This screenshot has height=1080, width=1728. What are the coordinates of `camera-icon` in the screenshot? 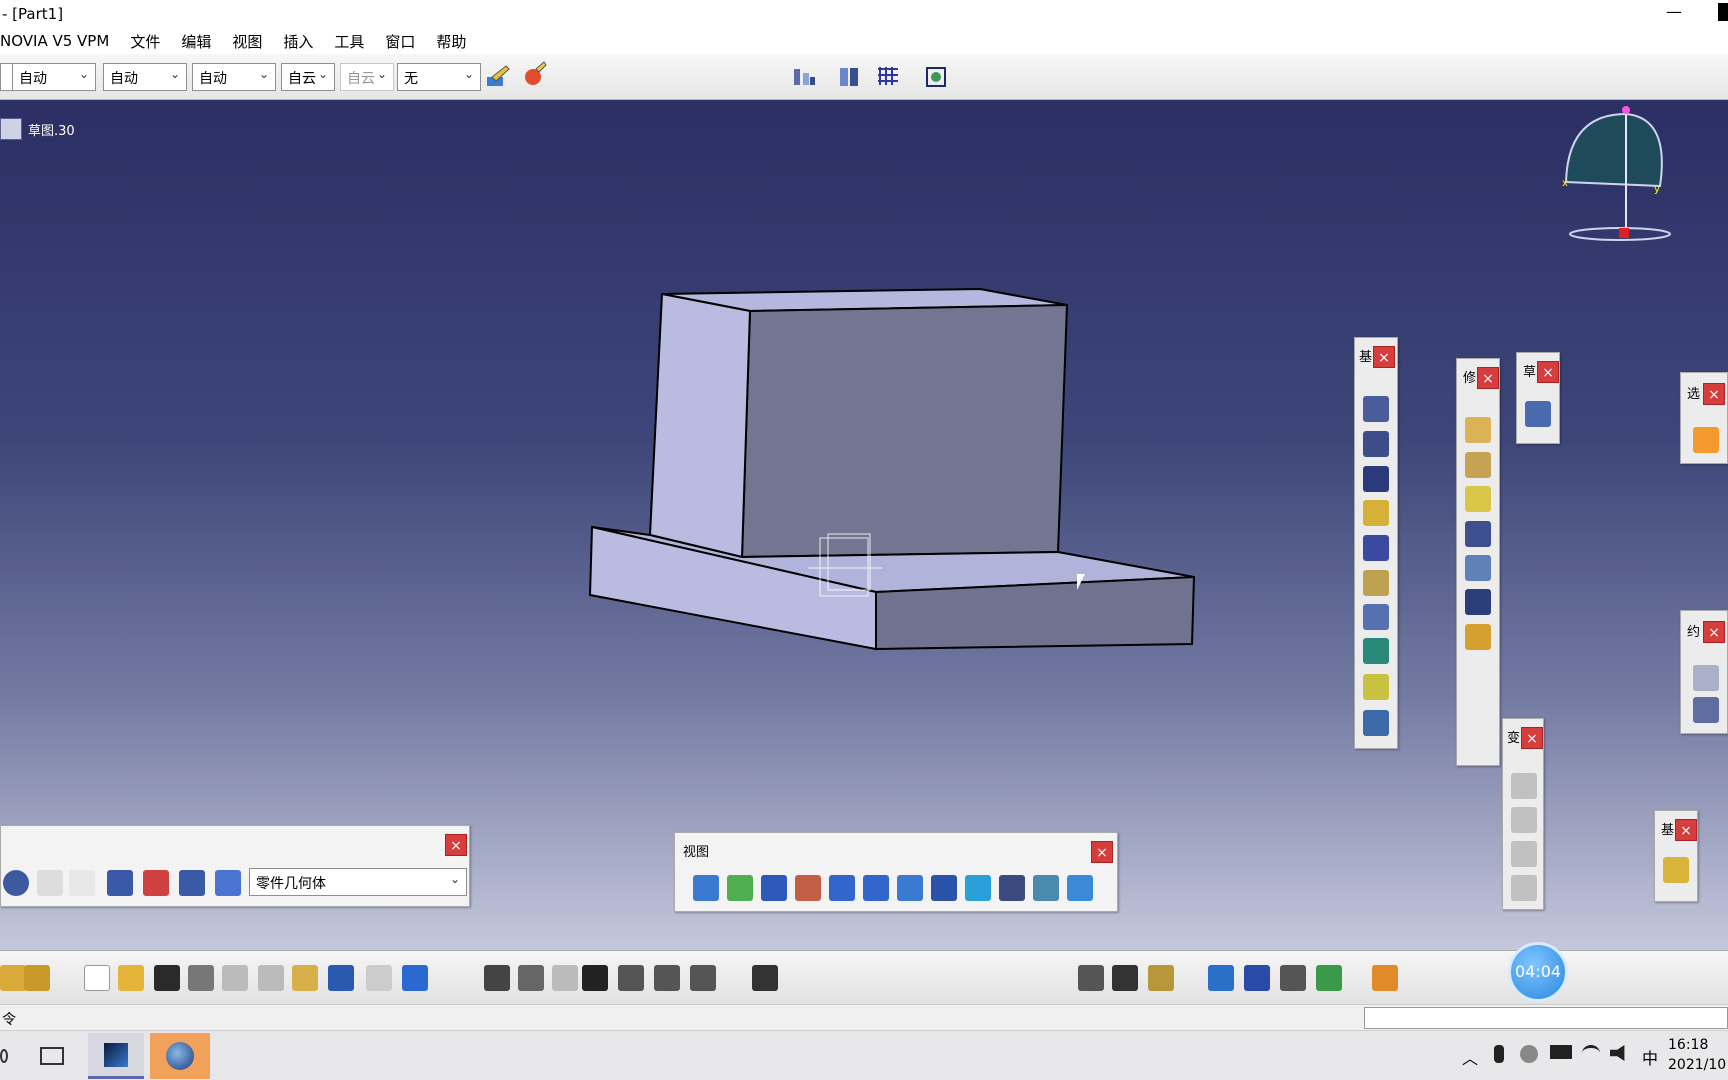 It's located at (765, 978).